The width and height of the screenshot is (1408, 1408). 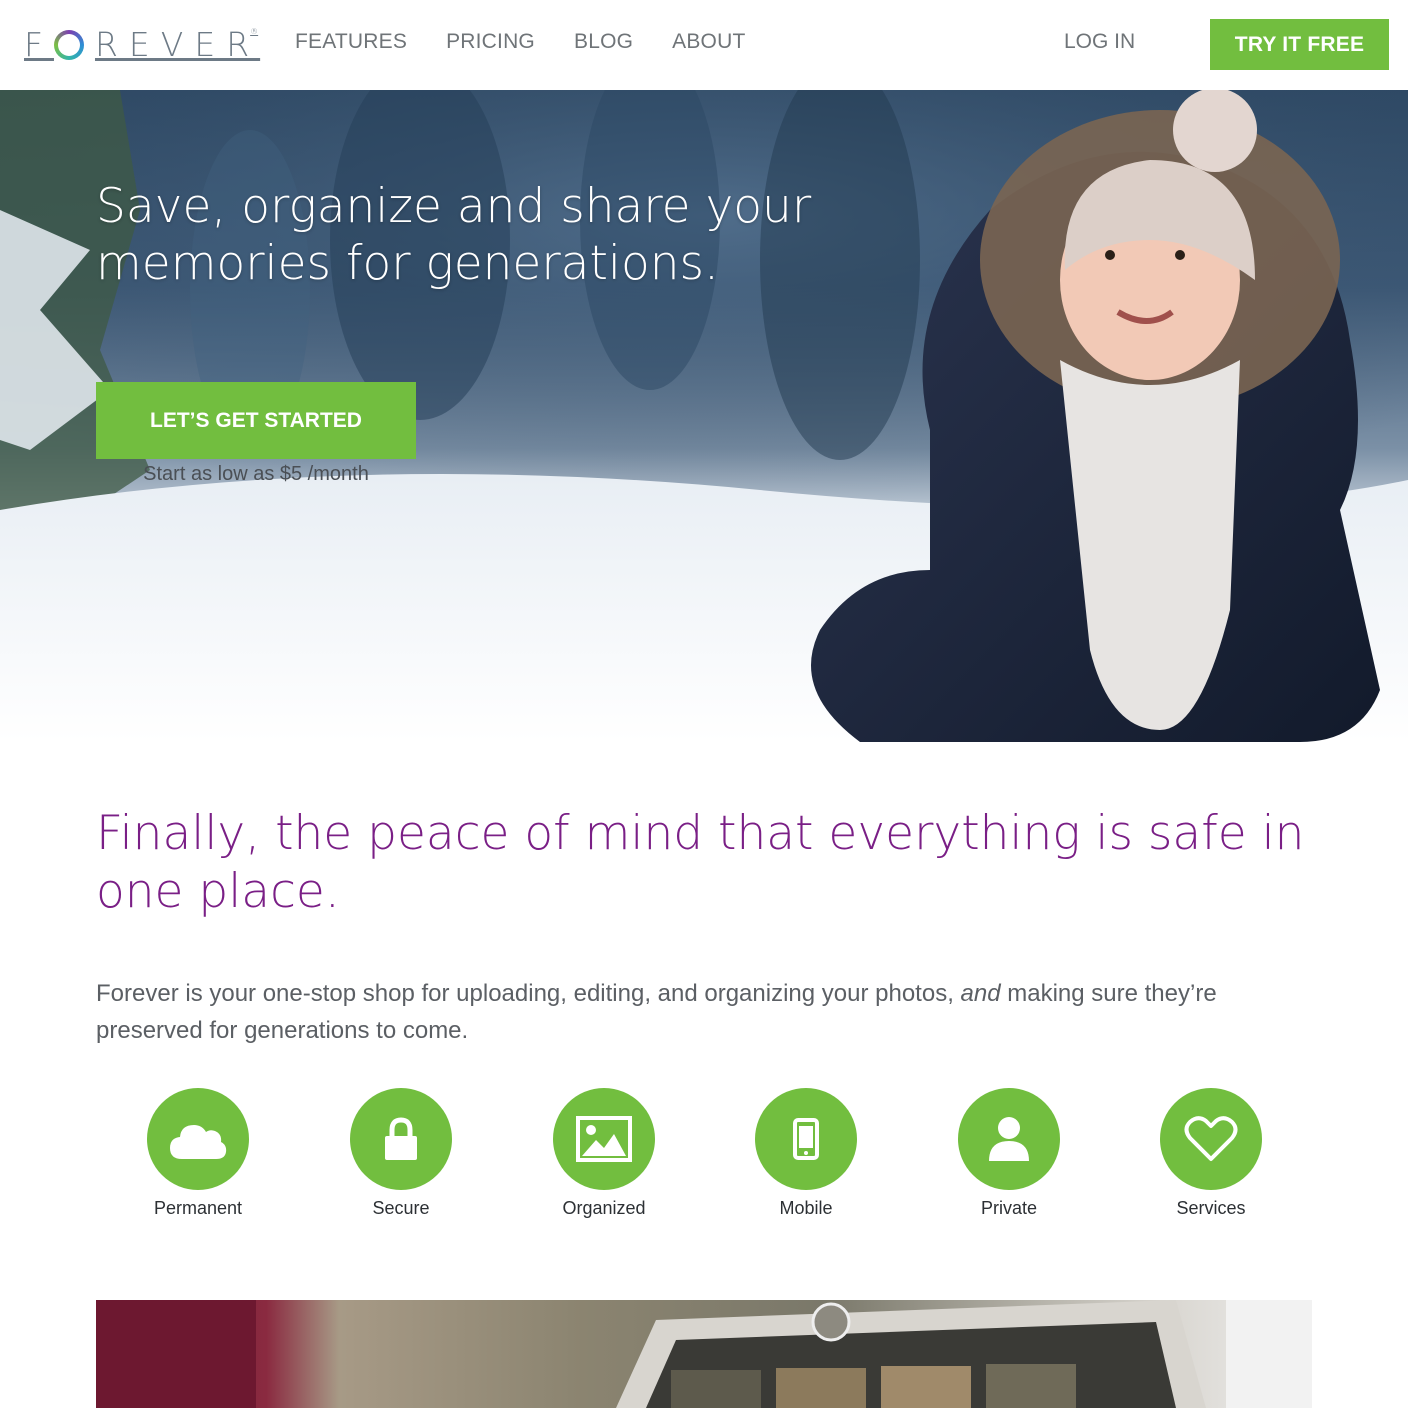 What do you see at coordinates (256, 420) in the screenshot?
I see `lets-get-started-button: LET’S GET STARTED` at bounding box center [256, 420].